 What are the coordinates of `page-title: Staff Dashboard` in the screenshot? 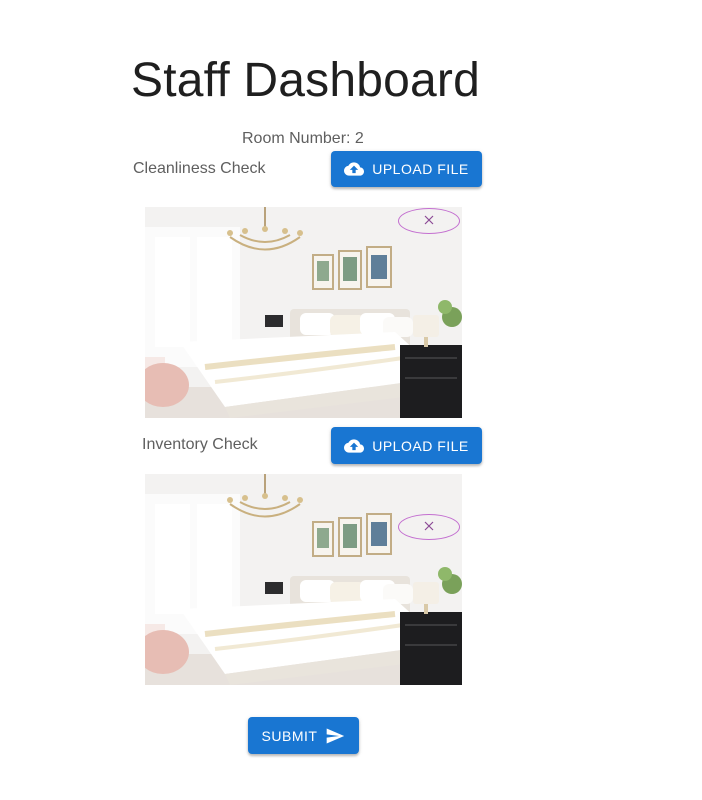 It's located at (306, 80).